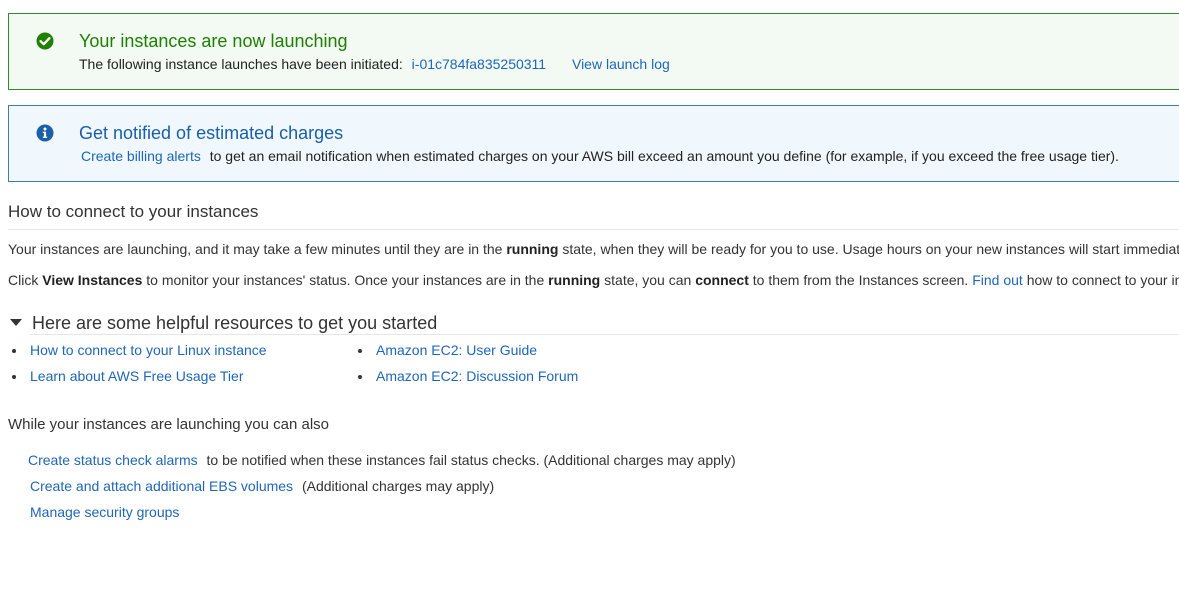 This screenshot has width=1179, height=599. I want to click on create-status-check-alarms-link: Create status check alarms, so click(113, 460).